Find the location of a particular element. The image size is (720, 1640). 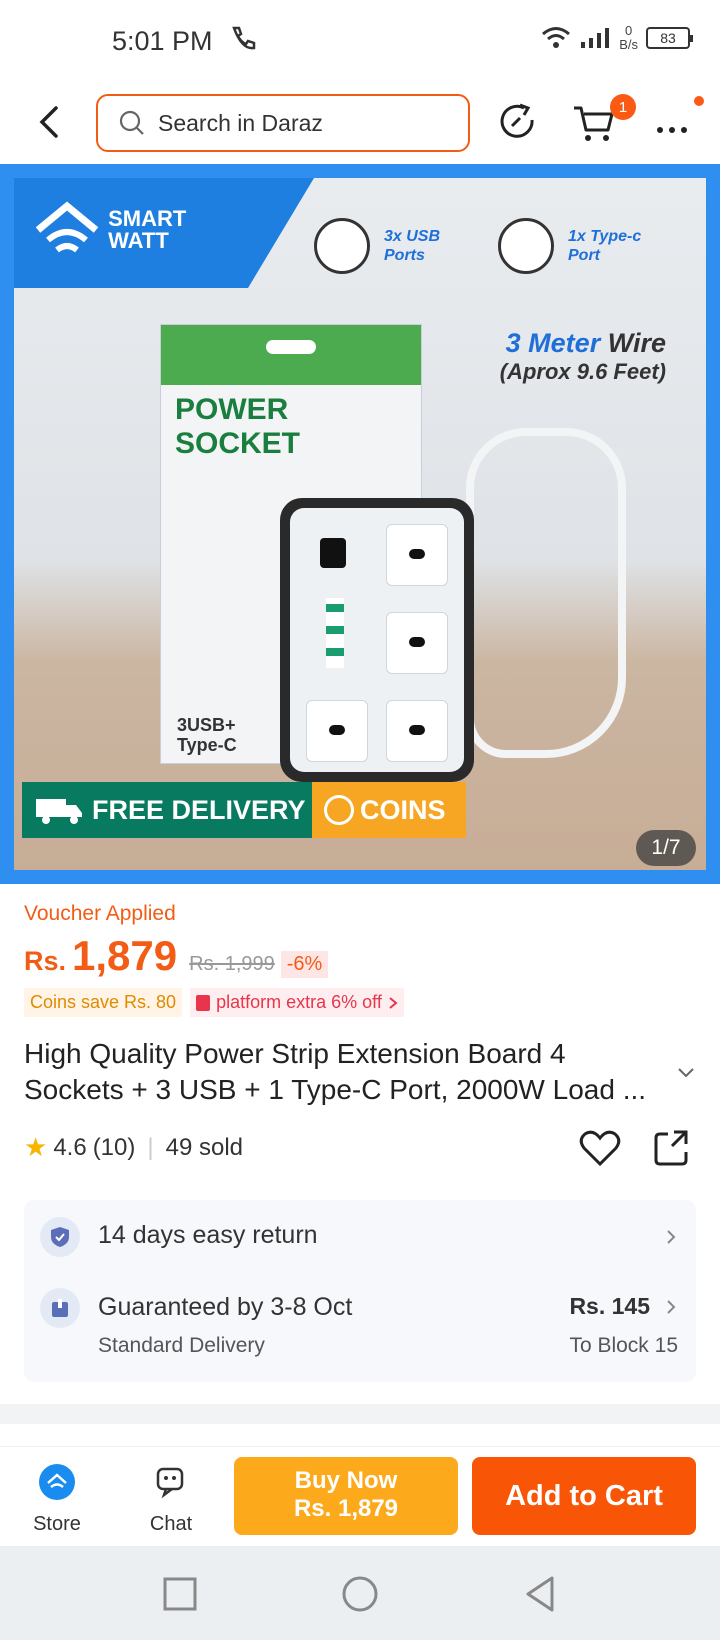

buy-now-button: Buy Now Rs. 1,879 is located at coordinates (346, 1496).